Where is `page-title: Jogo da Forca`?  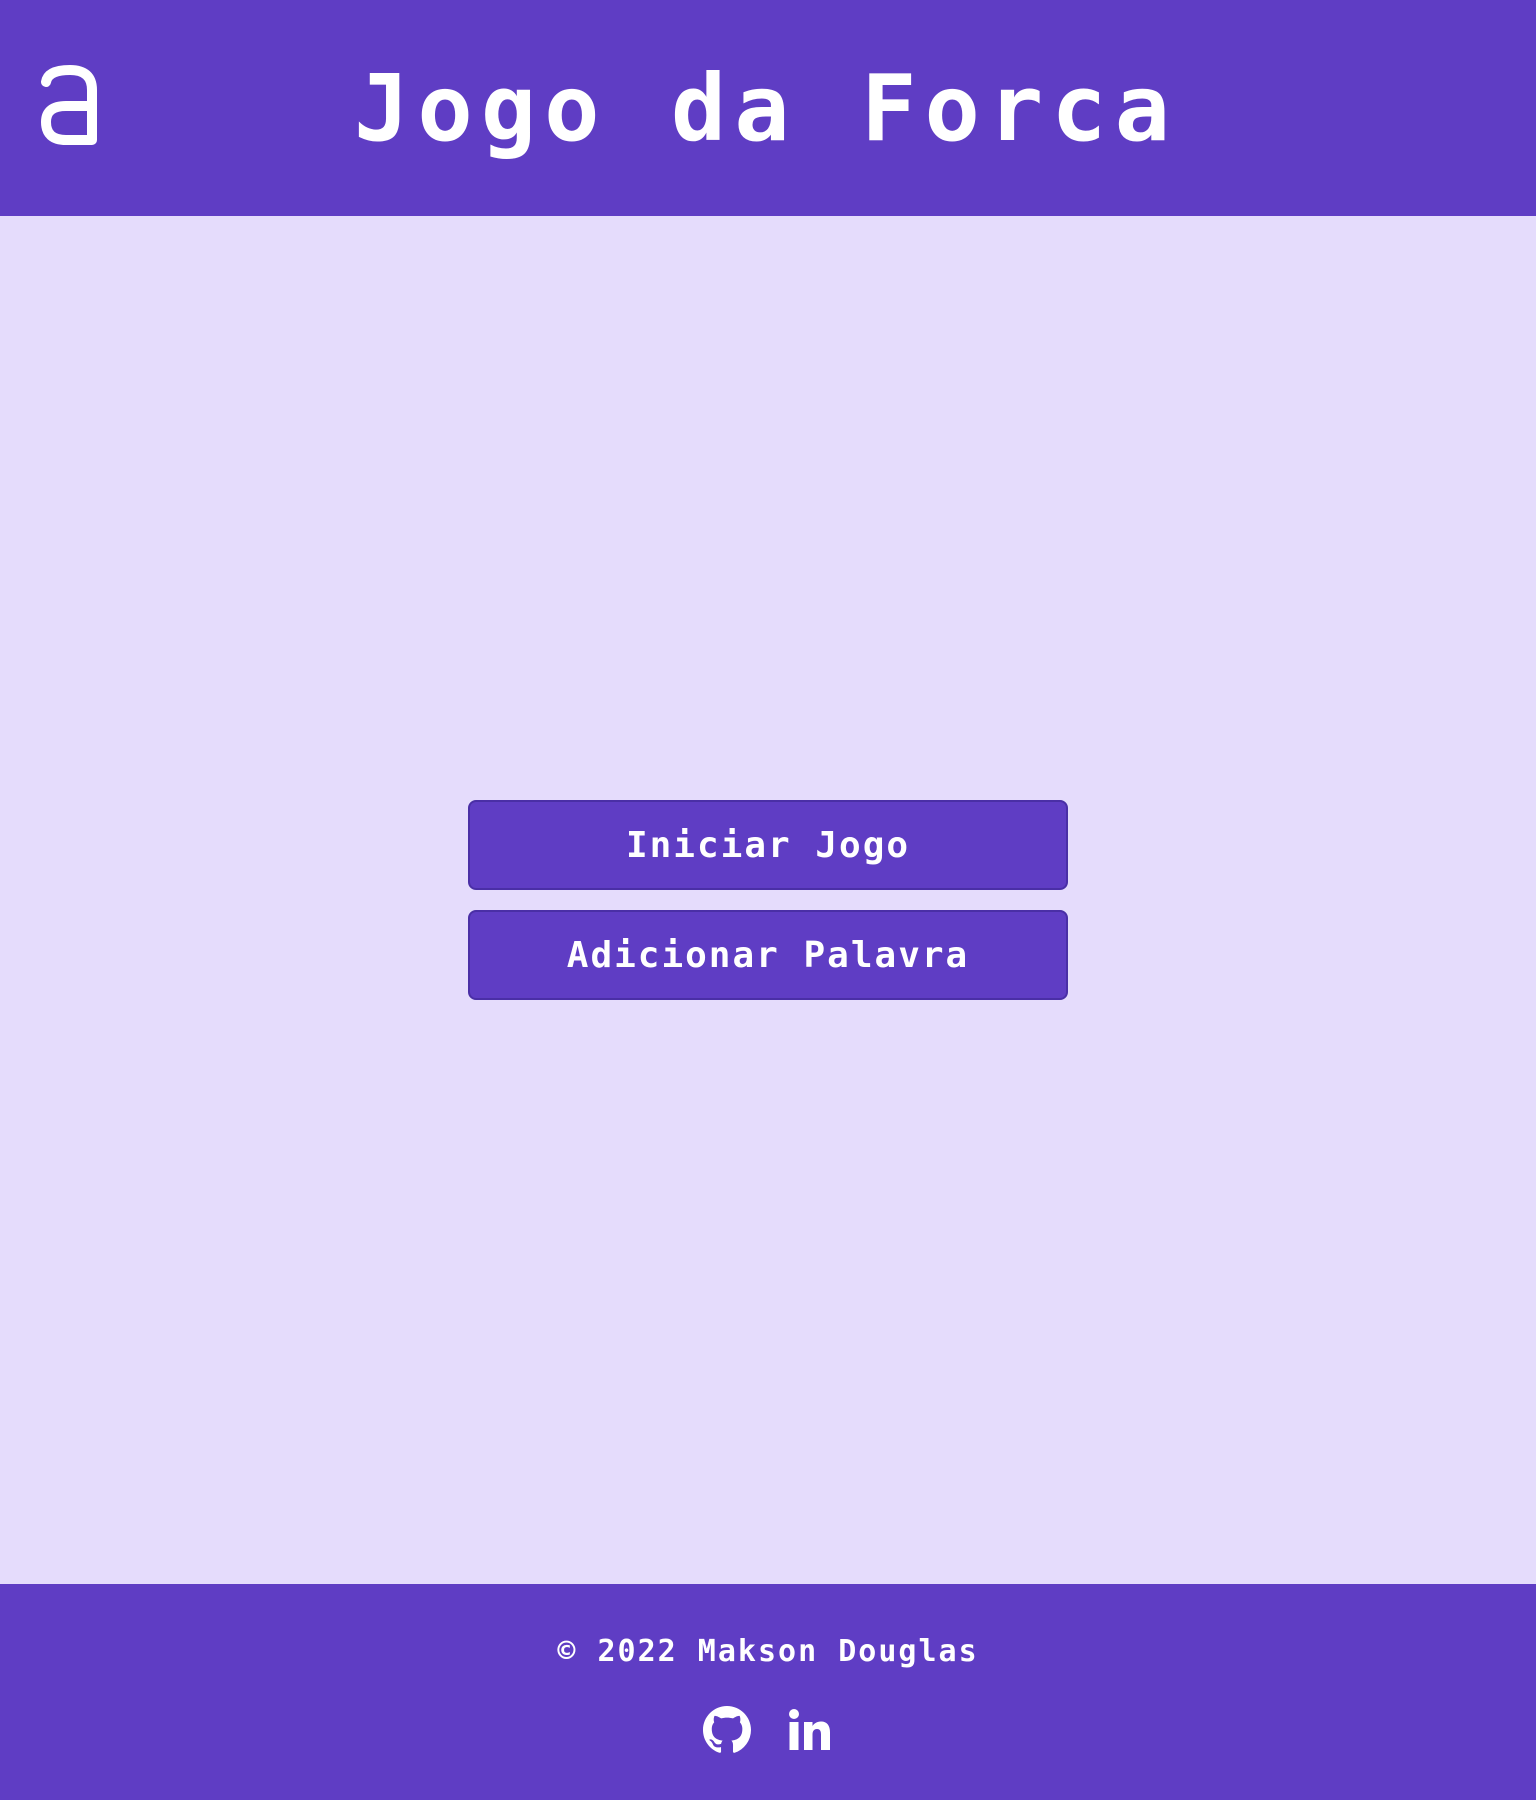
page-title: Jogo da Forca is located at coordinates (766, 108).